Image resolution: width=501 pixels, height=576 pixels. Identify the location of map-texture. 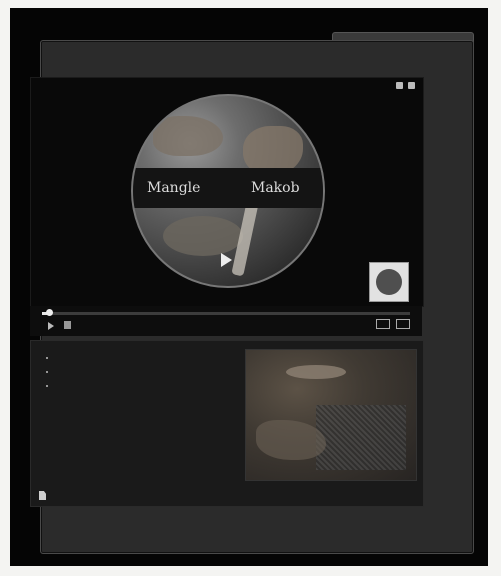
(361, 437).